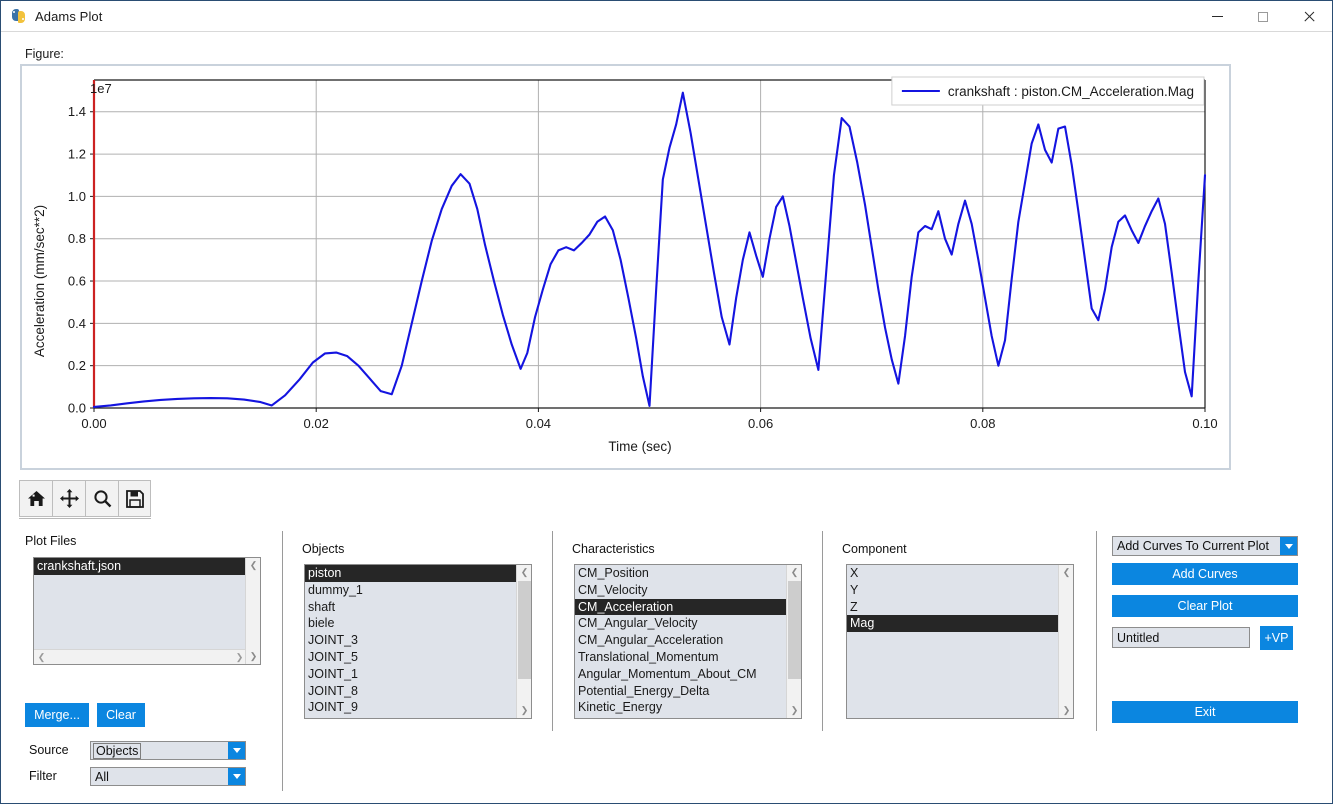 The image size is (1333, 804). What do you see at coordinates (1181, 637) in the screenshot?
I see `viewport-name-input: Untitled` at bounding box center [1181, 637].